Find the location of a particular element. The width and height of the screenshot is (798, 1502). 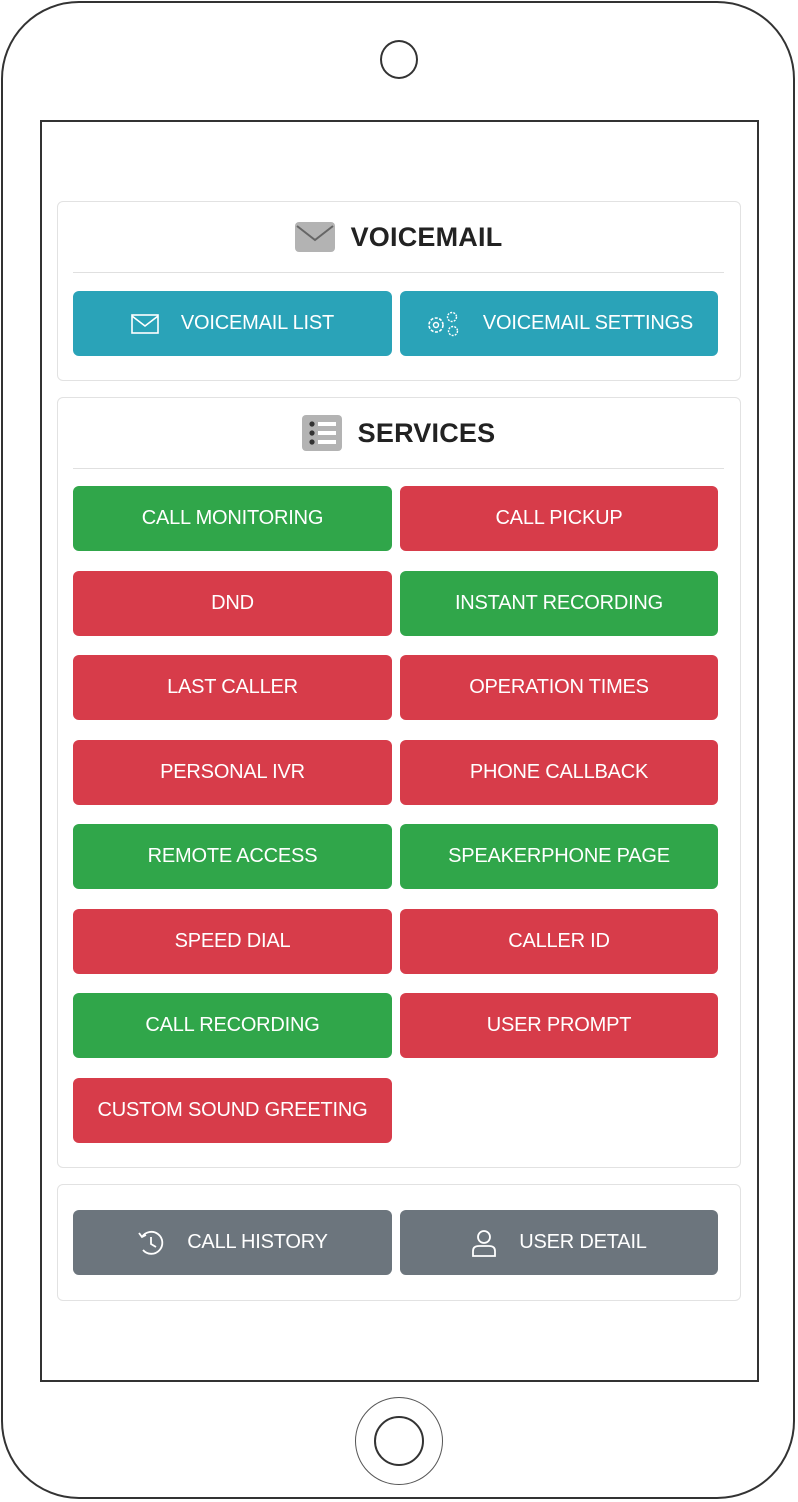

service-button-speed-dial: SPEED DIAL is located at coordinates (232, 941).